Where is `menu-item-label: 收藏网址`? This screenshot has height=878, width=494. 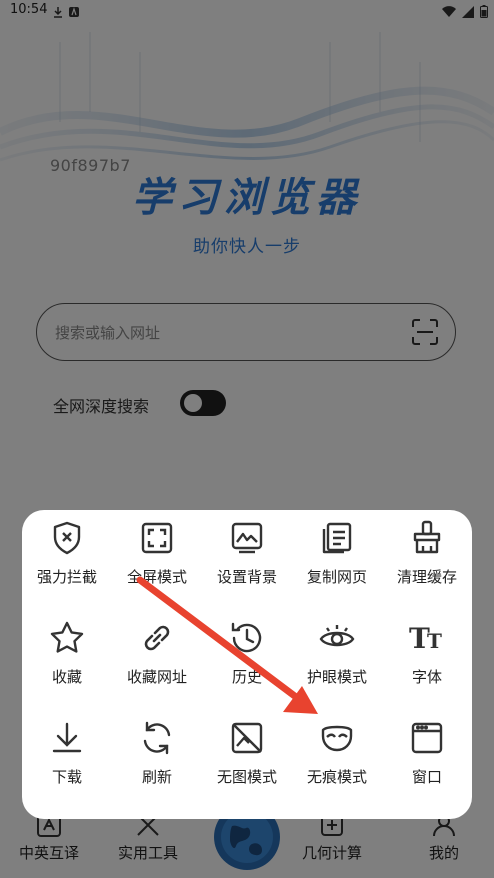
menu-item-label: 收藏网址 is located at coordinates (156, 677).